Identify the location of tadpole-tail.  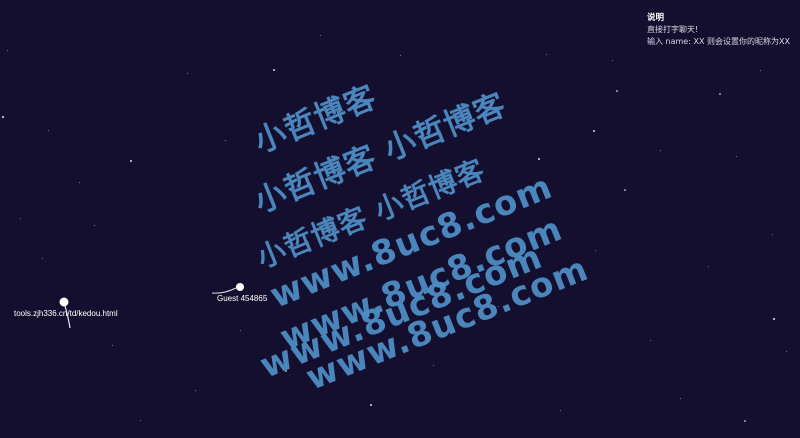
(224, 290).